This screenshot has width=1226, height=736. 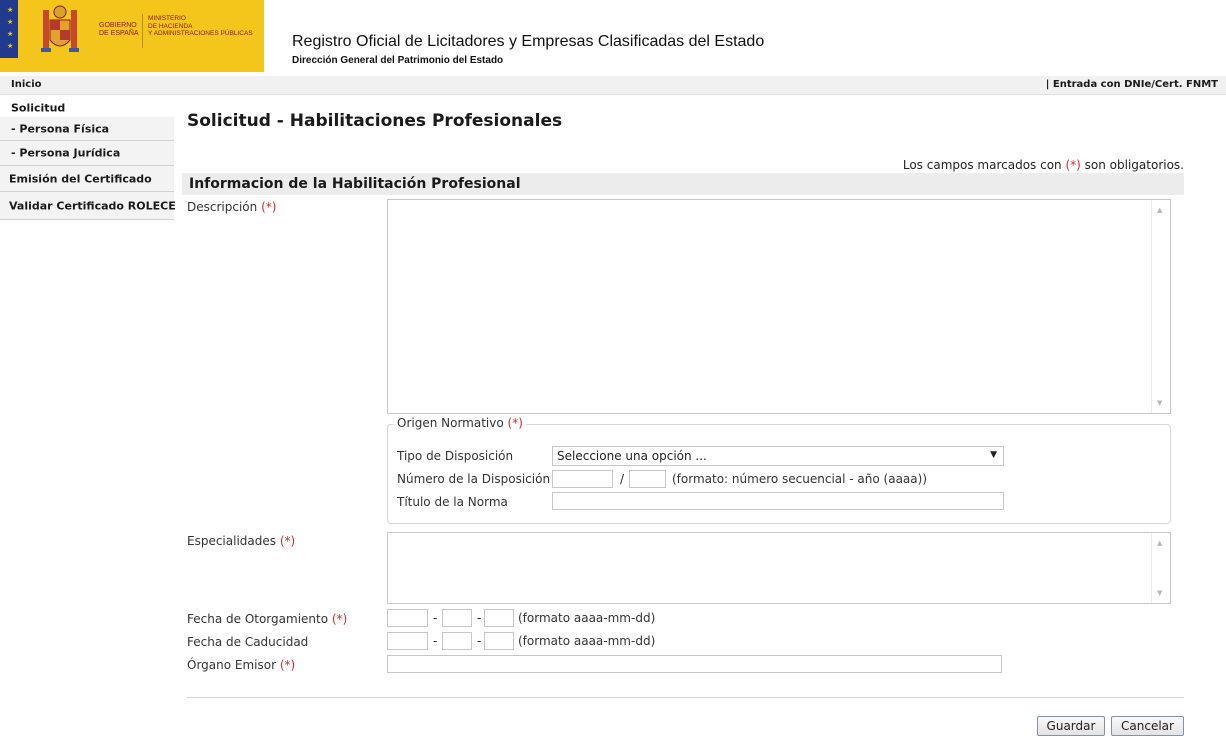 I want to click on fecha-caducidad-year, so click(x=407, y=641).